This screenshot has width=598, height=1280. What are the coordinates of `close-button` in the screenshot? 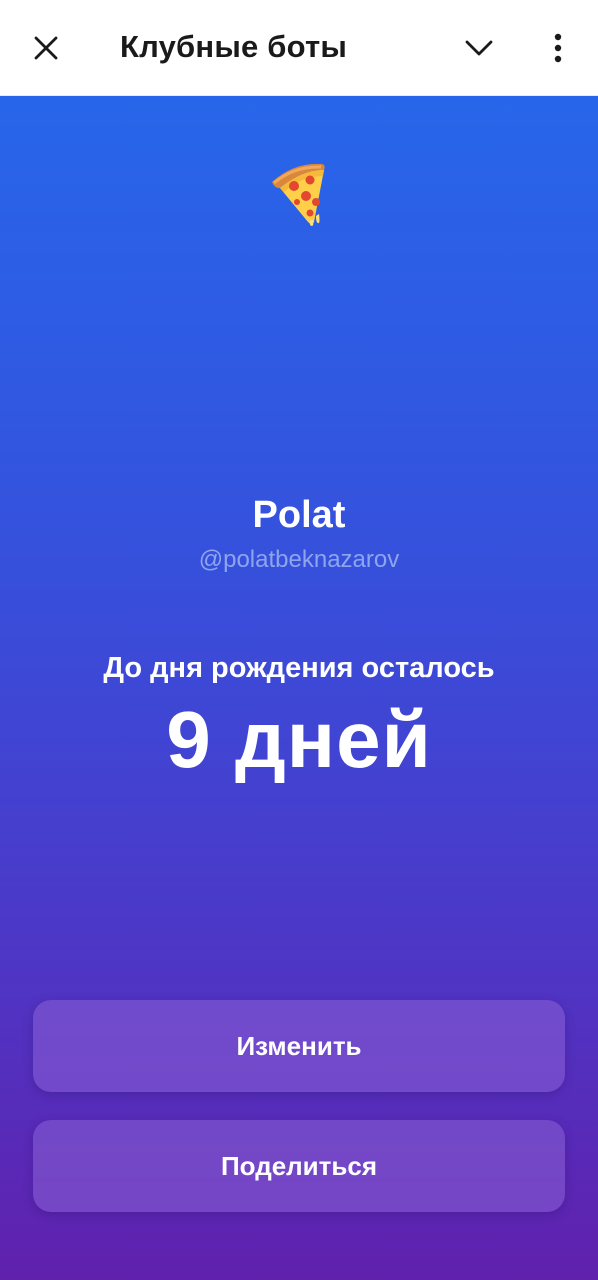 It's located at (46, 48).